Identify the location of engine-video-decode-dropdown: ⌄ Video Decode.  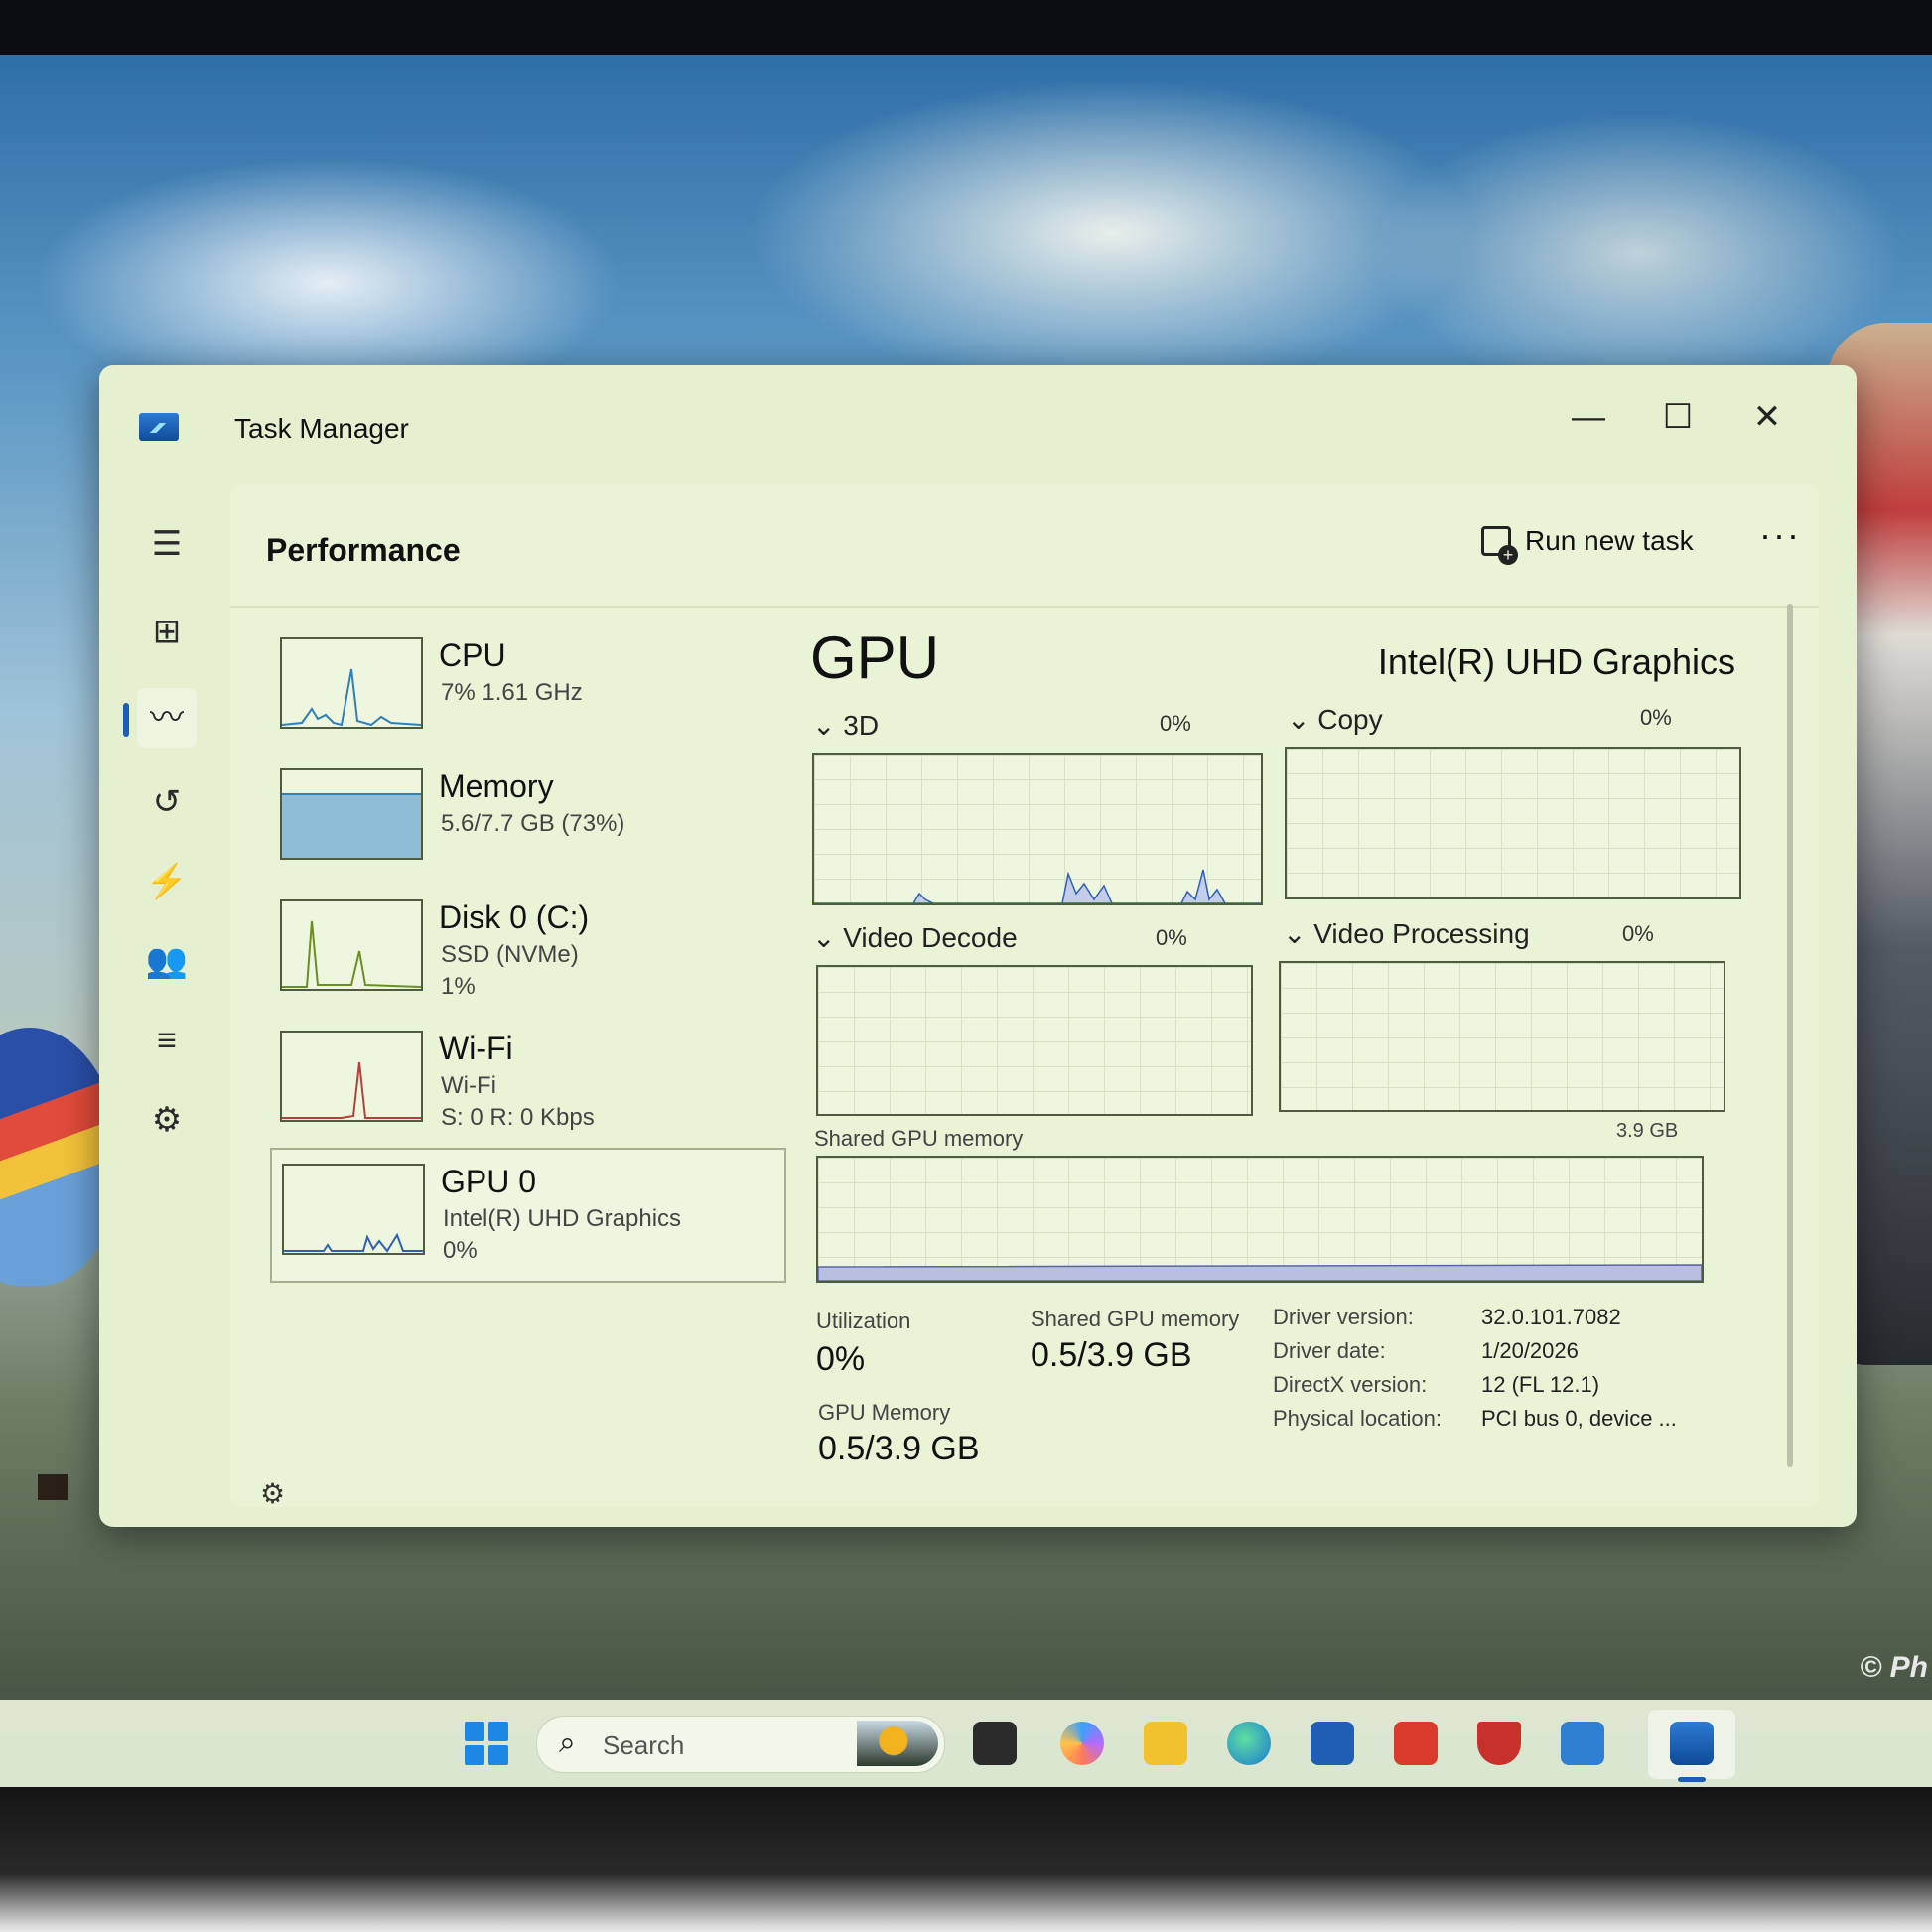
(915, 938).